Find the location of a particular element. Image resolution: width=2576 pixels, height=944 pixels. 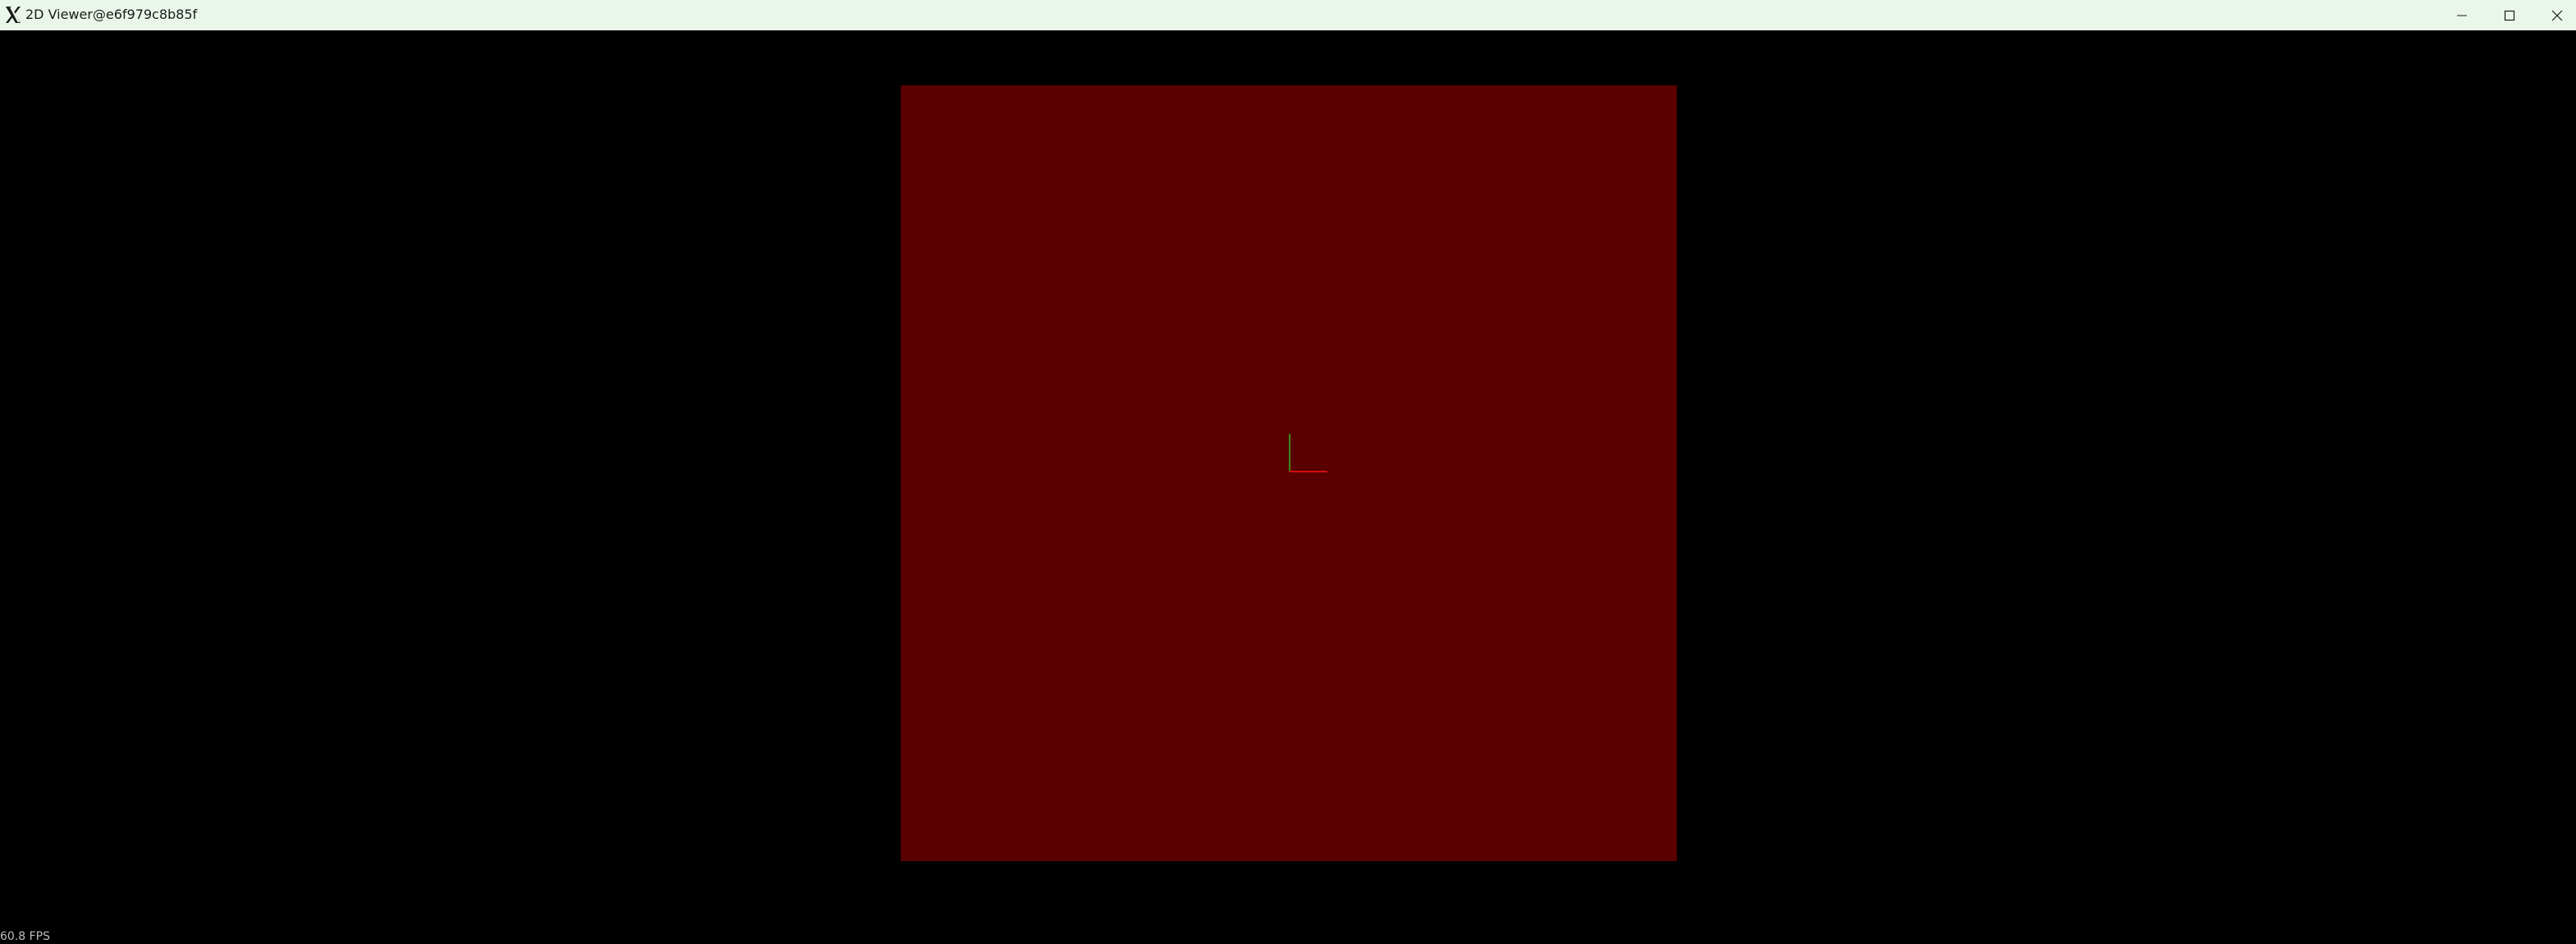

maximize-button is located at coordinates (2510, 15).